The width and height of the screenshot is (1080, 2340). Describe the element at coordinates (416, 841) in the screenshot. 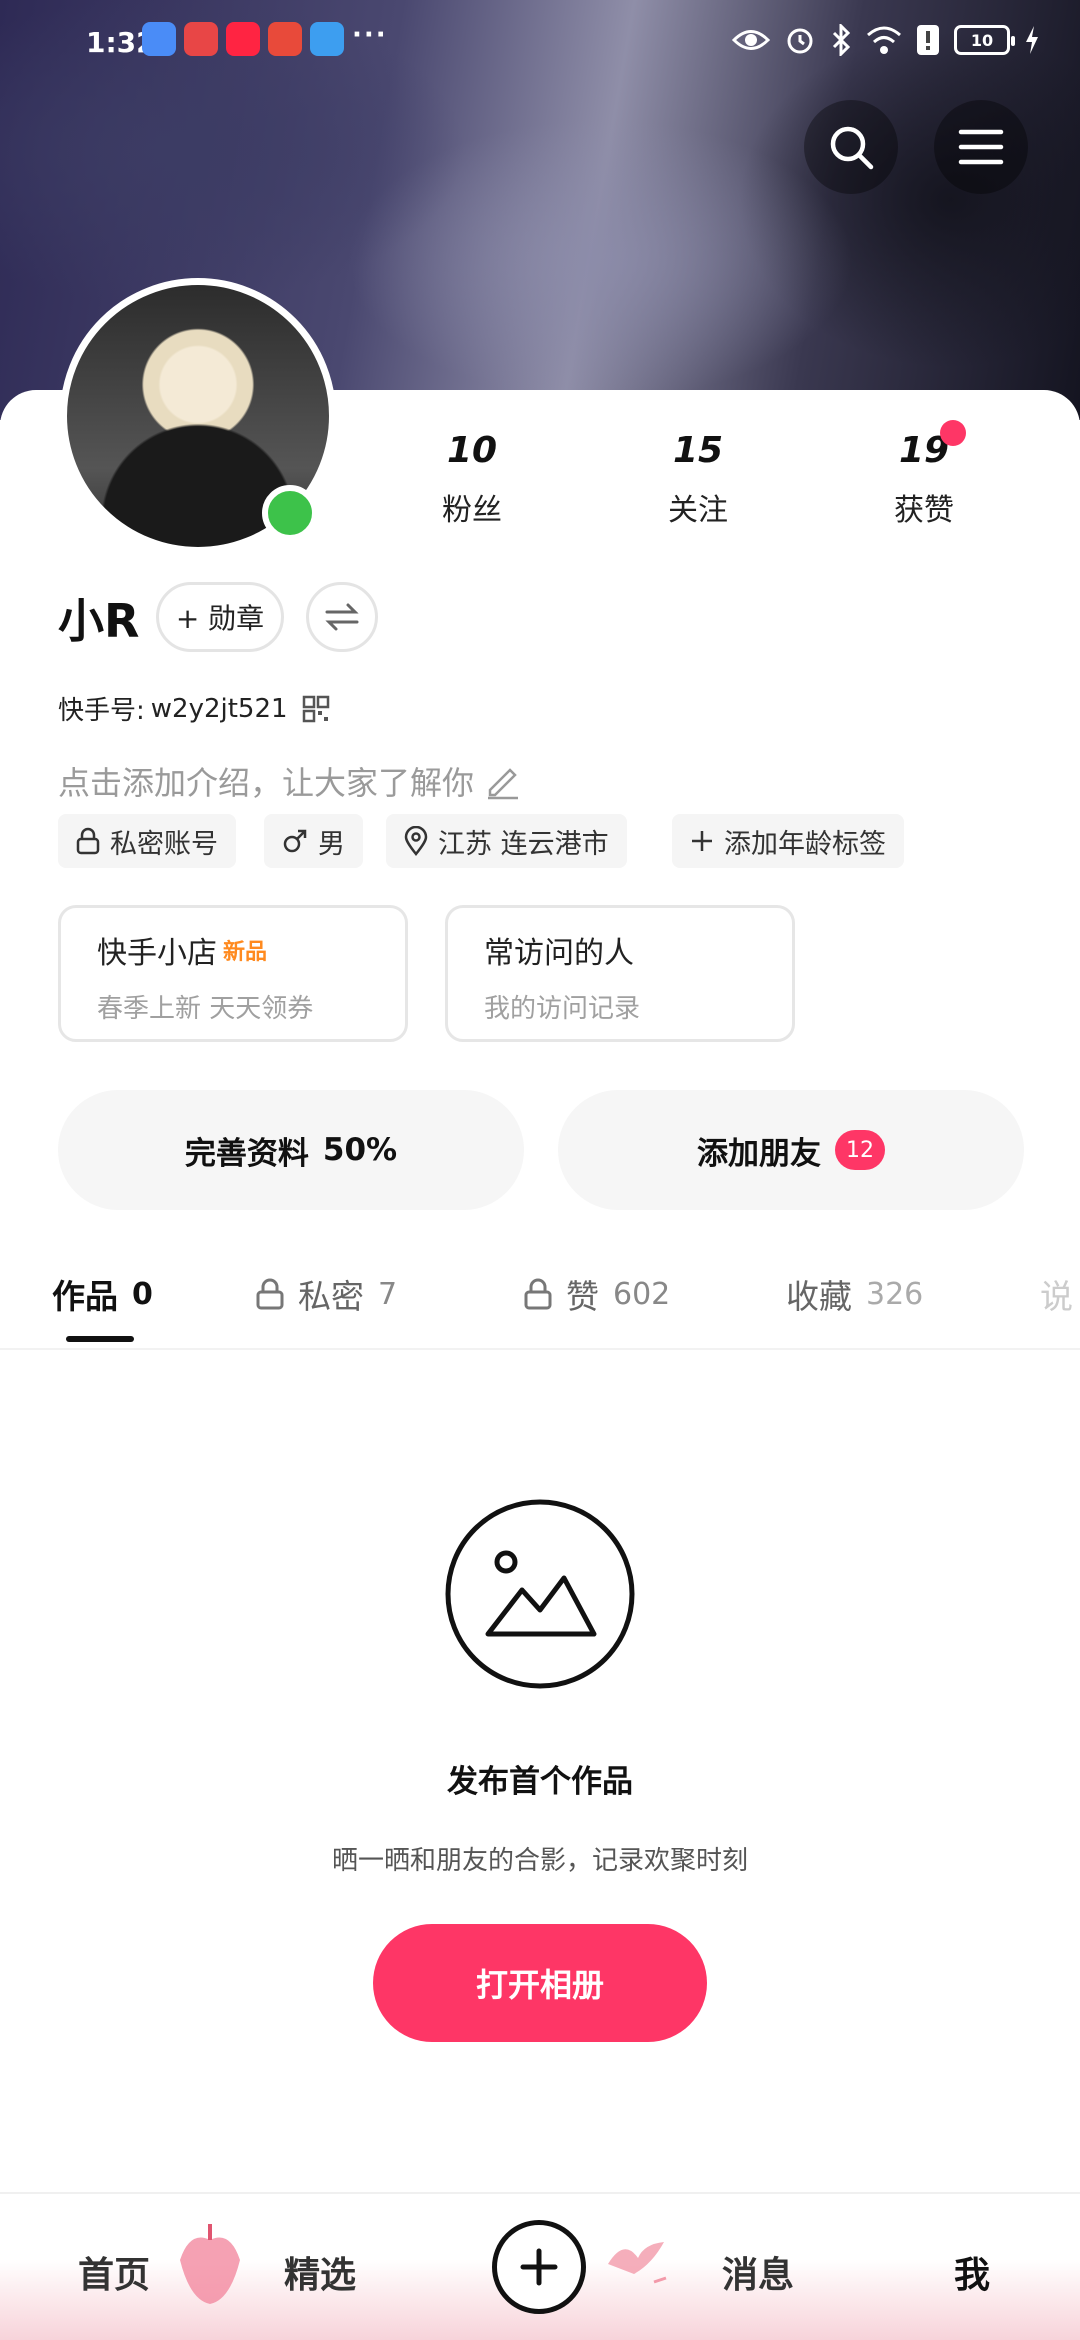

I see `location-pin-icon` at that location.